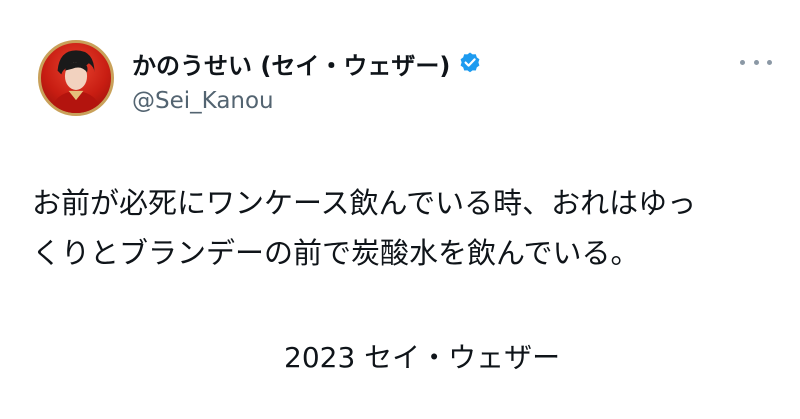  Describe the element at coordinates (364, 203) in the screenshot. I see `tweet-text-line: お前が必死にワンケース飲んでいる時、おれはゆっ` at that location.